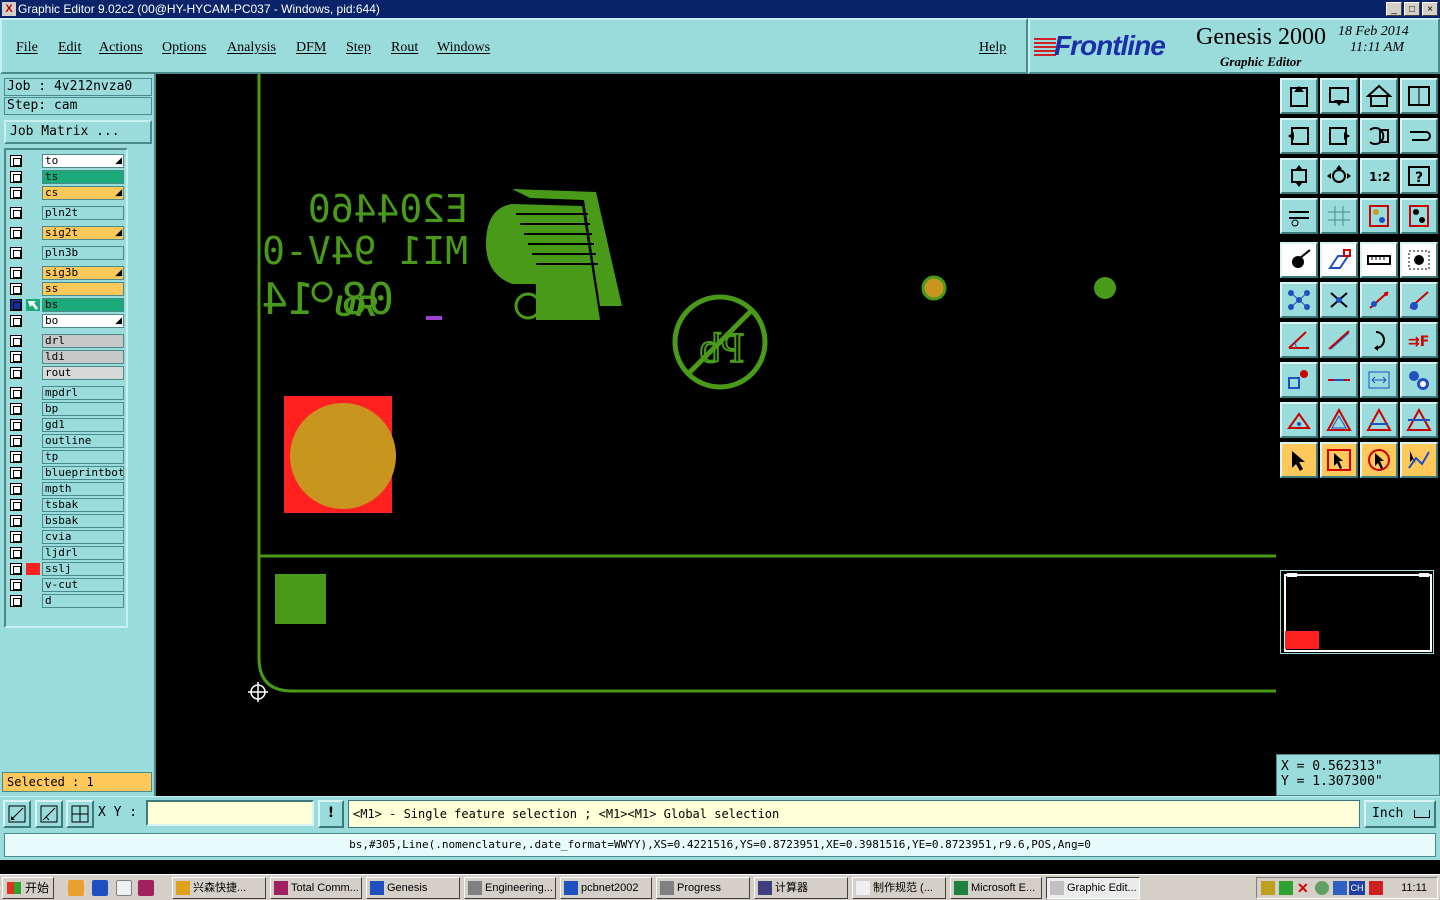 The height and width of the screenshot is (900, 1440). What do you see at coordinates (83, 569) in the screenshot?
I see `layer-name: sslj` at bounding box center [83, 569].